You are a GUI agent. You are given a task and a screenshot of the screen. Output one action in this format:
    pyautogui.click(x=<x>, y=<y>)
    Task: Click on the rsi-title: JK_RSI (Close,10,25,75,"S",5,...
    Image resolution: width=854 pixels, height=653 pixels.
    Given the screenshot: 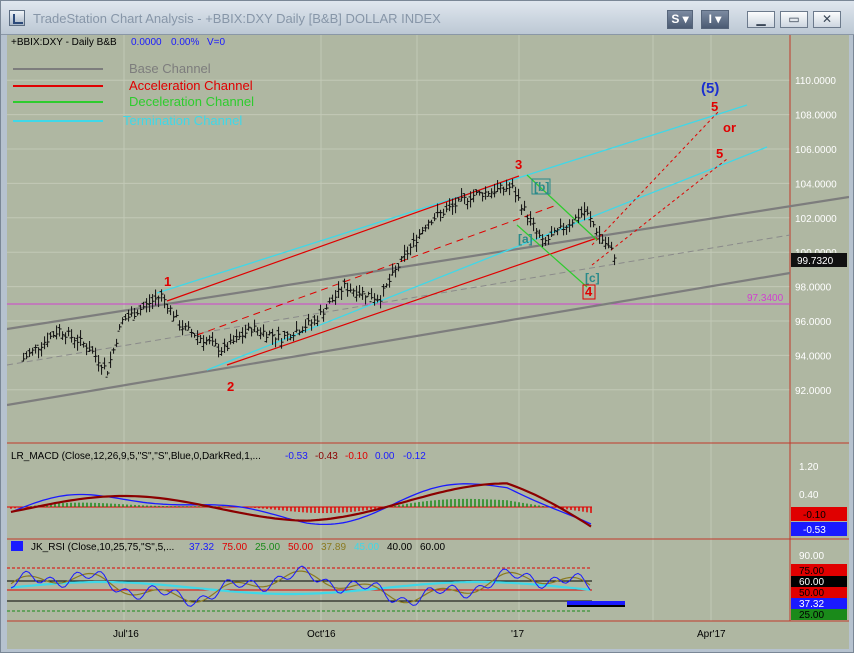 What is the action you would take?
    pyautogui.click(x=102, y=547)
    